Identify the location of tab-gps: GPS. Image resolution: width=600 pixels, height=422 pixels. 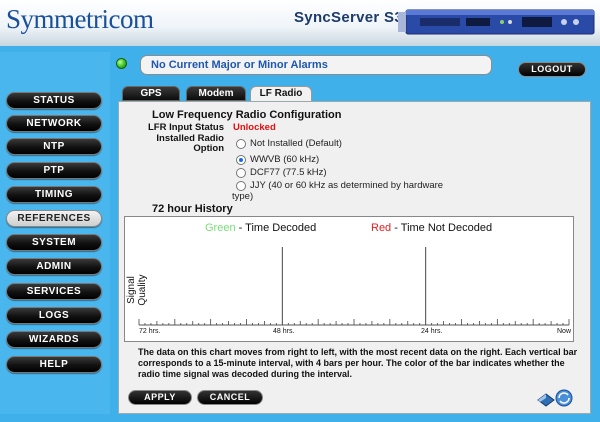
(151, 93).